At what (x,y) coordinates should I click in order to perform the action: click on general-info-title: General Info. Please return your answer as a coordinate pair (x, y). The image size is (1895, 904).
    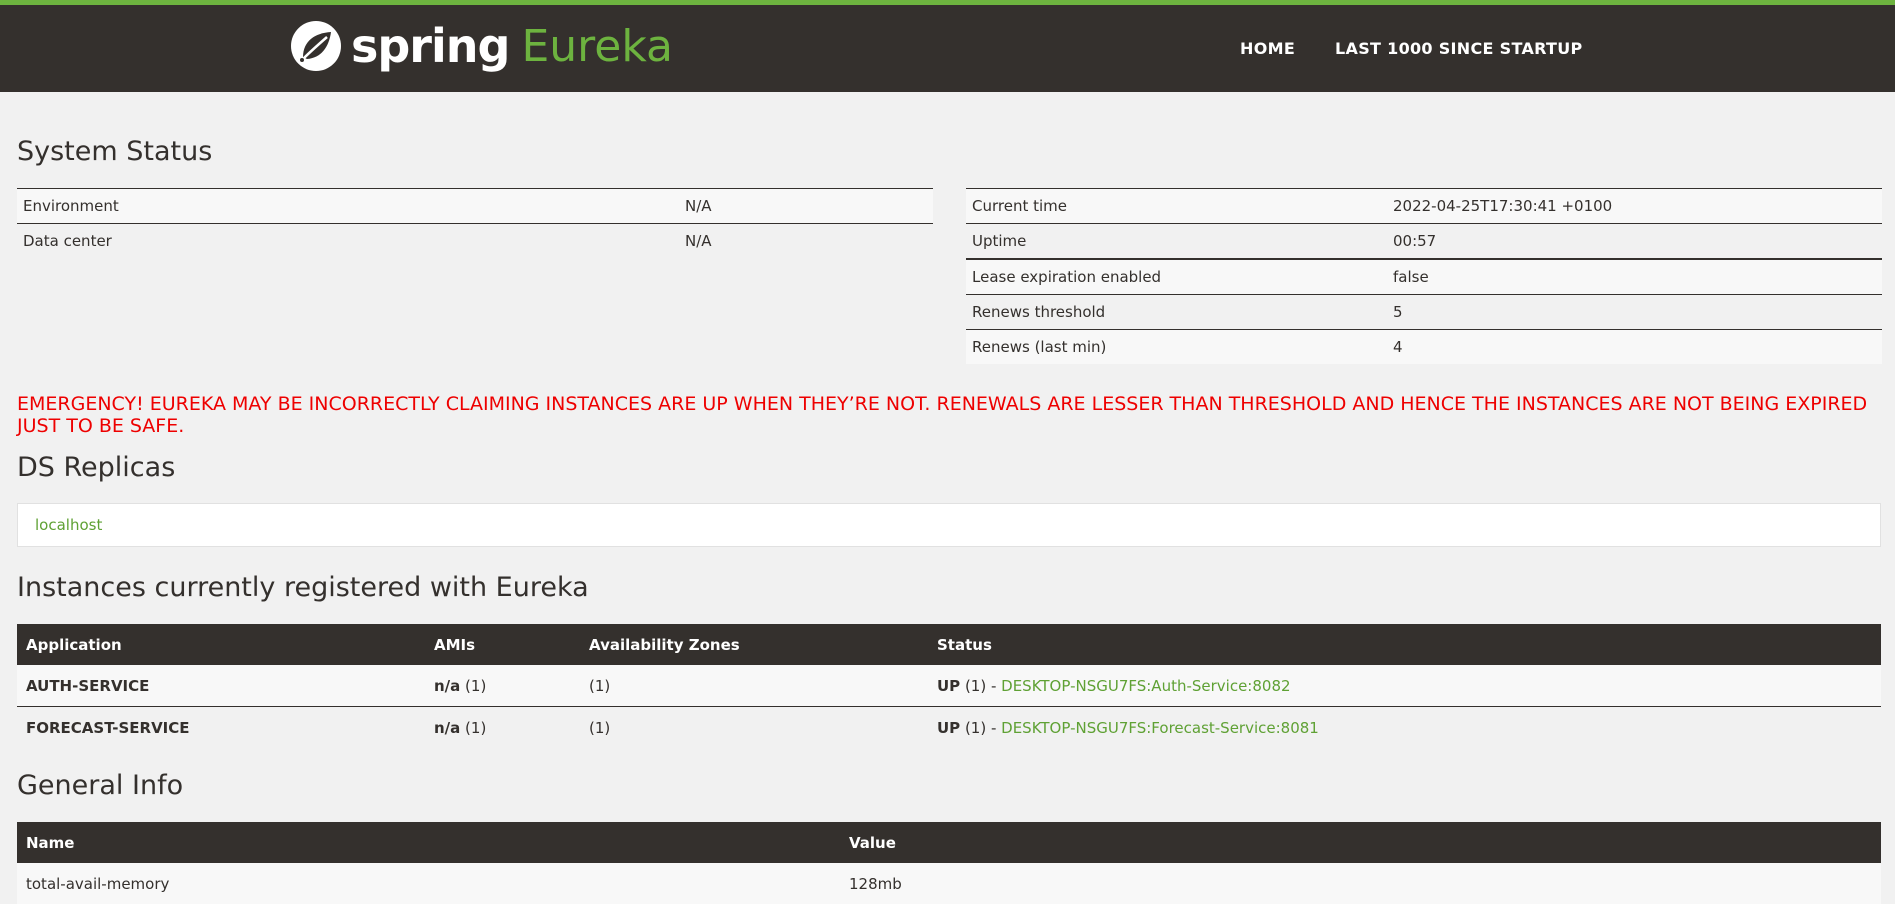
    Looking at the image, I should click on (100, 785).